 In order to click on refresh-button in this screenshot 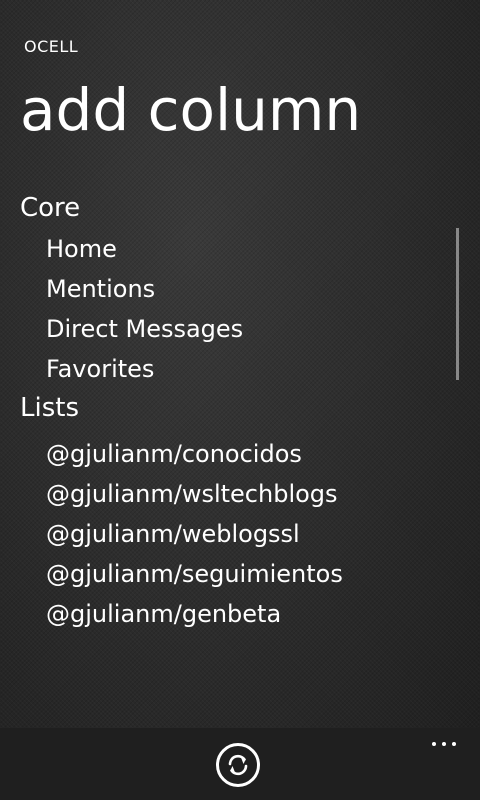, I will do `click(238, 765)`.